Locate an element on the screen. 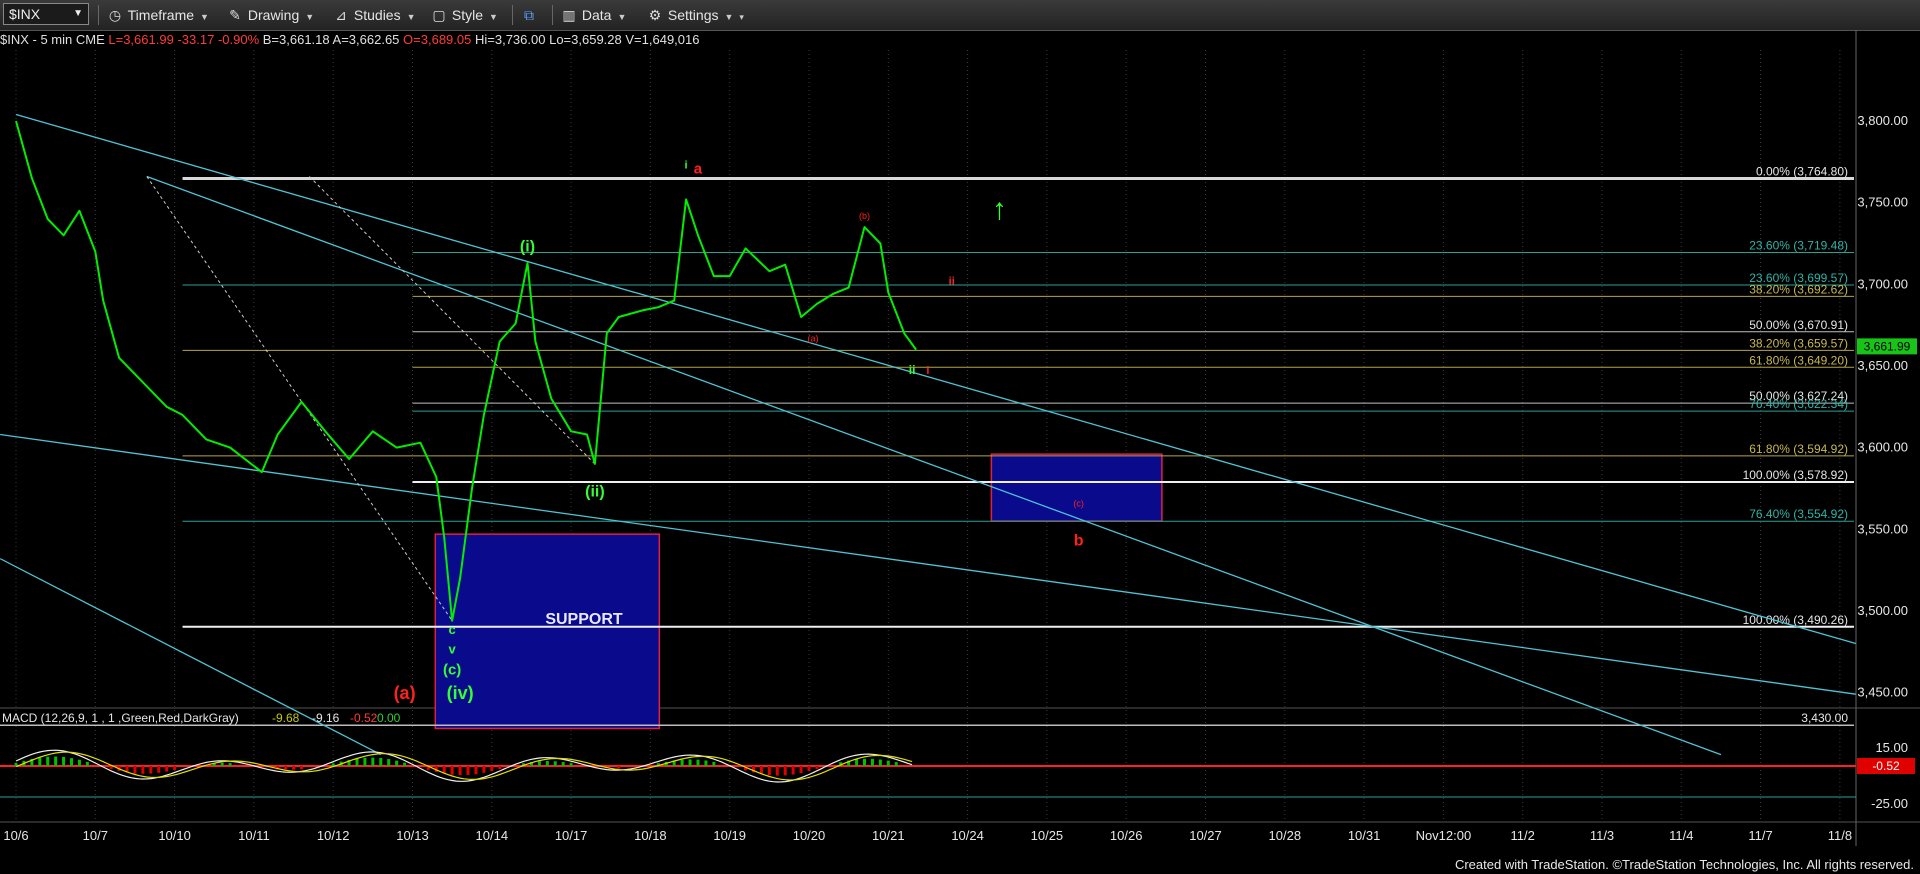 The height and width of the screenshot is (874, 1920). gear-icon: ⚙ is located at coordinates (655, 15).